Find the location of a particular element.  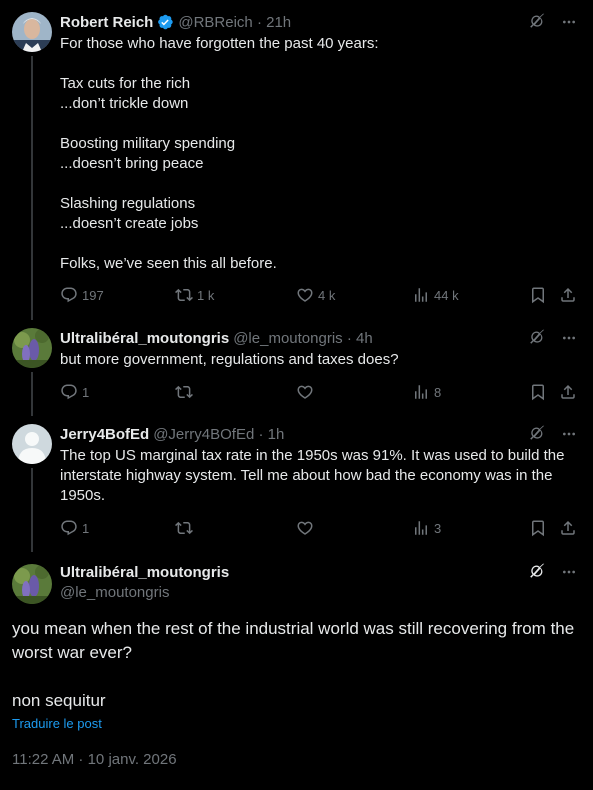

translate-link: Traduire le post is located at coordinates (57, 723).